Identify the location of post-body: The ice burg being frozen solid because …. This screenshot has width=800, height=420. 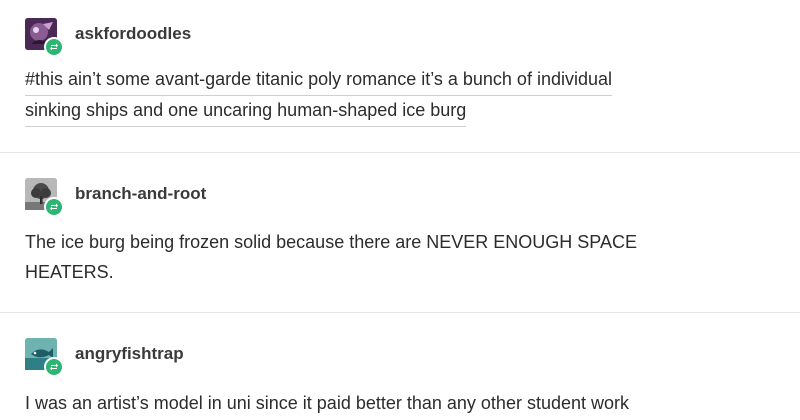
(331, 257).